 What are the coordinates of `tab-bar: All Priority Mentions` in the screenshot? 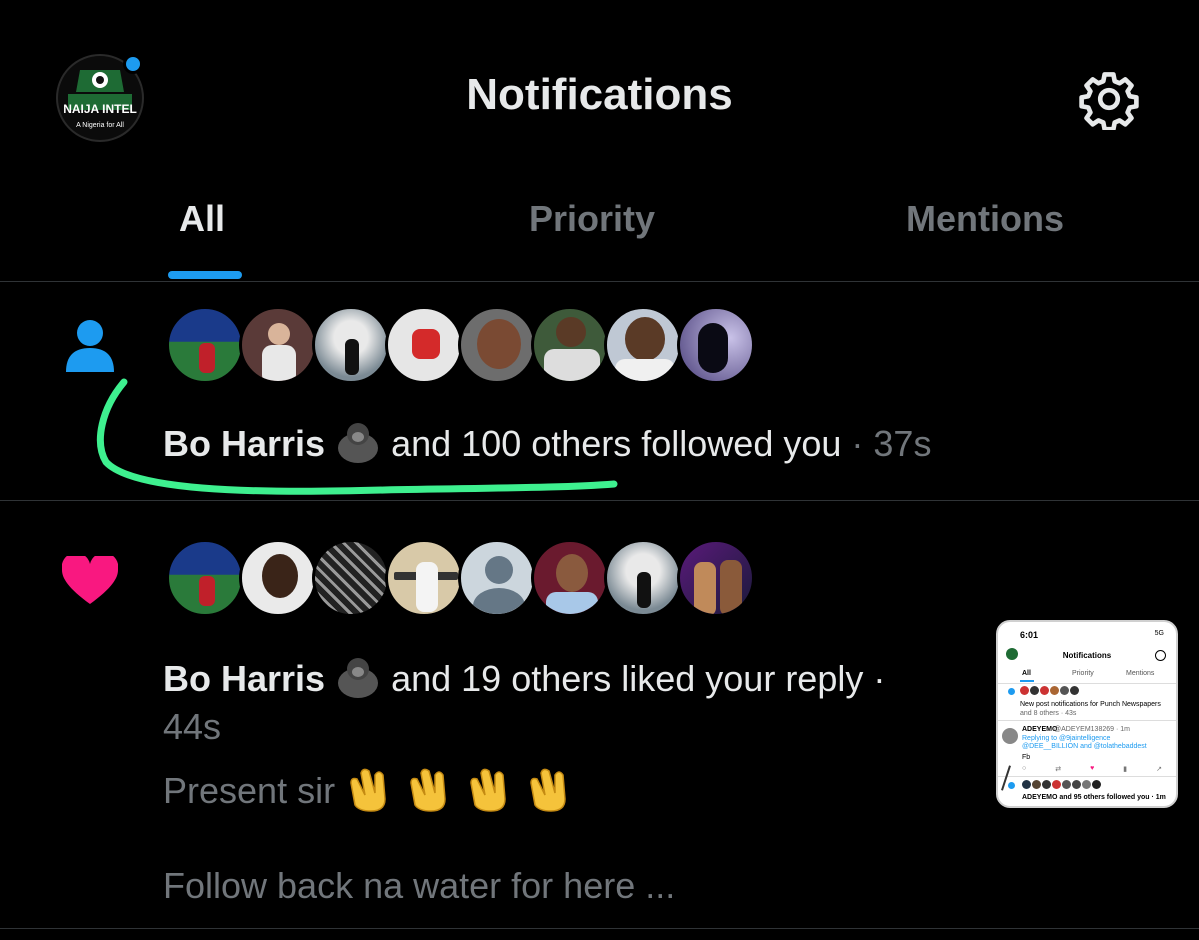 It's located at (599, 226).